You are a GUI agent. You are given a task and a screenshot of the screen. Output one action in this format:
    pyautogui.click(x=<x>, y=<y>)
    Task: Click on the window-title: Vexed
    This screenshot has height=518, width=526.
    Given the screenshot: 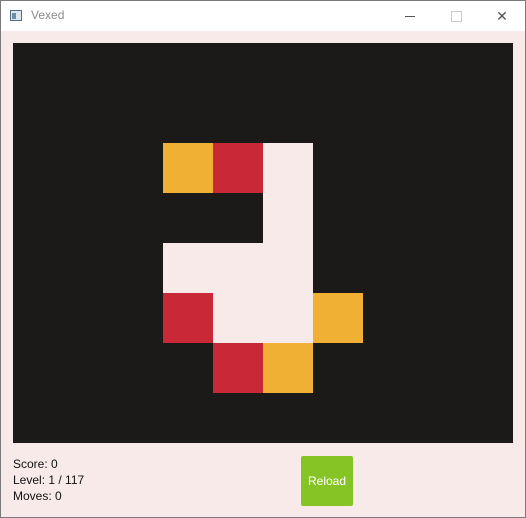 What is the action you would take?
    pyautogui.click(x=48, y=15)
    